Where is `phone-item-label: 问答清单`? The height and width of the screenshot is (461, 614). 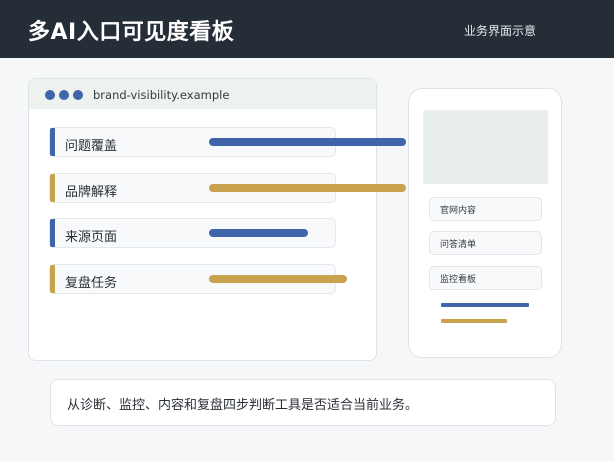 phone-item-label: 问答清单 is located at coordinates (458, 245).